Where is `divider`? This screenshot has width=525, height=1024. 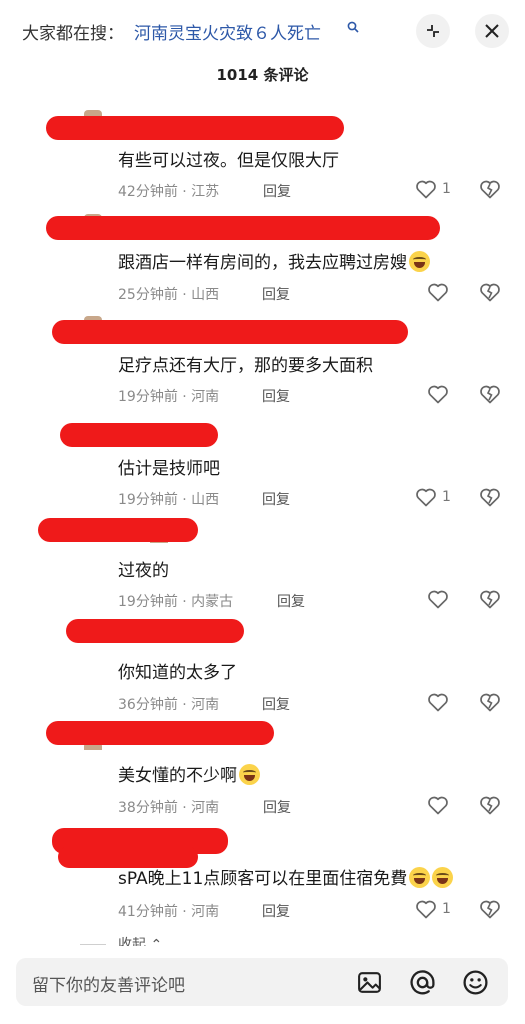
divider is located at coordinates (93, 944).